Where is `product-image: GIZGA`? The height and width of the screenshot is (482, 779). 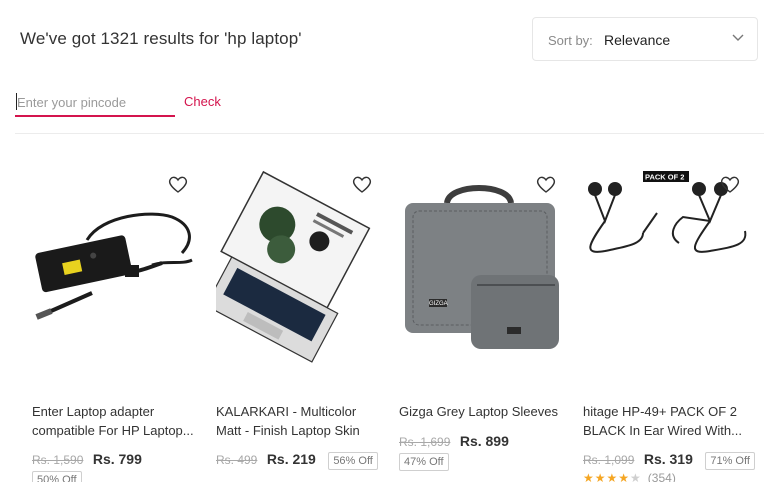
product-image: GIZGA is located at coordinates (482, 267).